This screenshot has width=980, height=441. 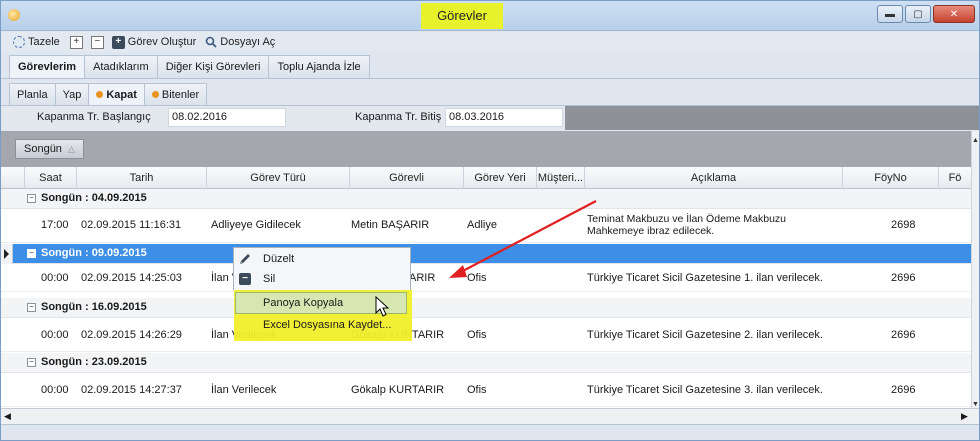 I want to click on scroll-up-icon: ▲, so click(x=975, y=140).